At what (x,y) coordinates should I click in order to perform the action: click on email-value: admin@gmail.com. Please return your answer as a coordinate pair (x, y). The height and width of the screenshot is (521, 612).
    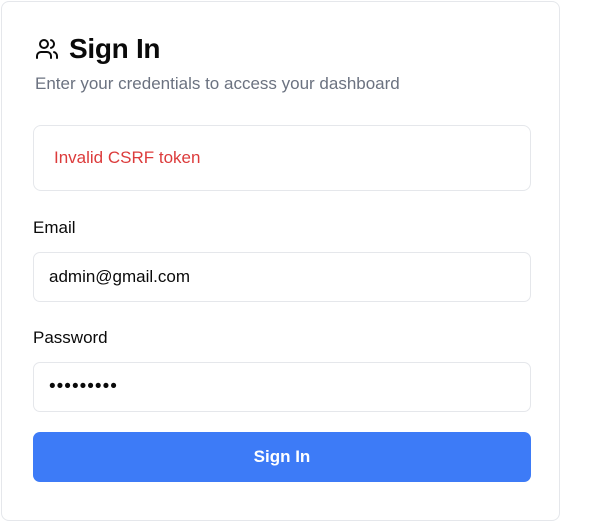
    Looking at the image, I should click on (120, 276).